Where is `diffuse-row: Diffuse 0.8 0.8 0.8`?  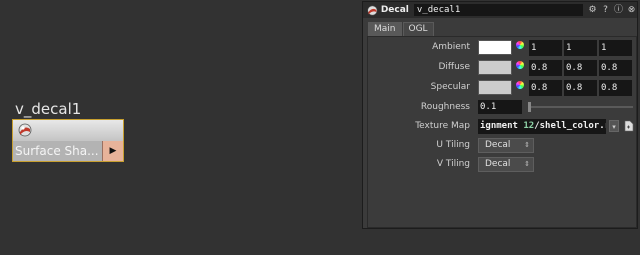
diffuse-row: Diffuse 0.8 0.8 0.8 is located at coordinates (502, 68).